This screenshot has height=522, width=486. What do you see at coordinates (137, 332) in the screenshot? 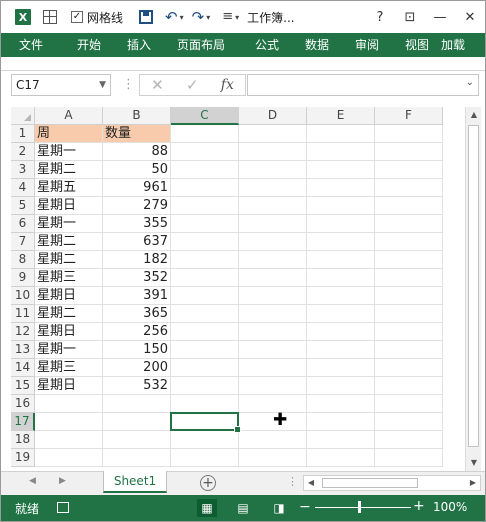
I see `cell-b12: 256` at bounding box center [137, 332].